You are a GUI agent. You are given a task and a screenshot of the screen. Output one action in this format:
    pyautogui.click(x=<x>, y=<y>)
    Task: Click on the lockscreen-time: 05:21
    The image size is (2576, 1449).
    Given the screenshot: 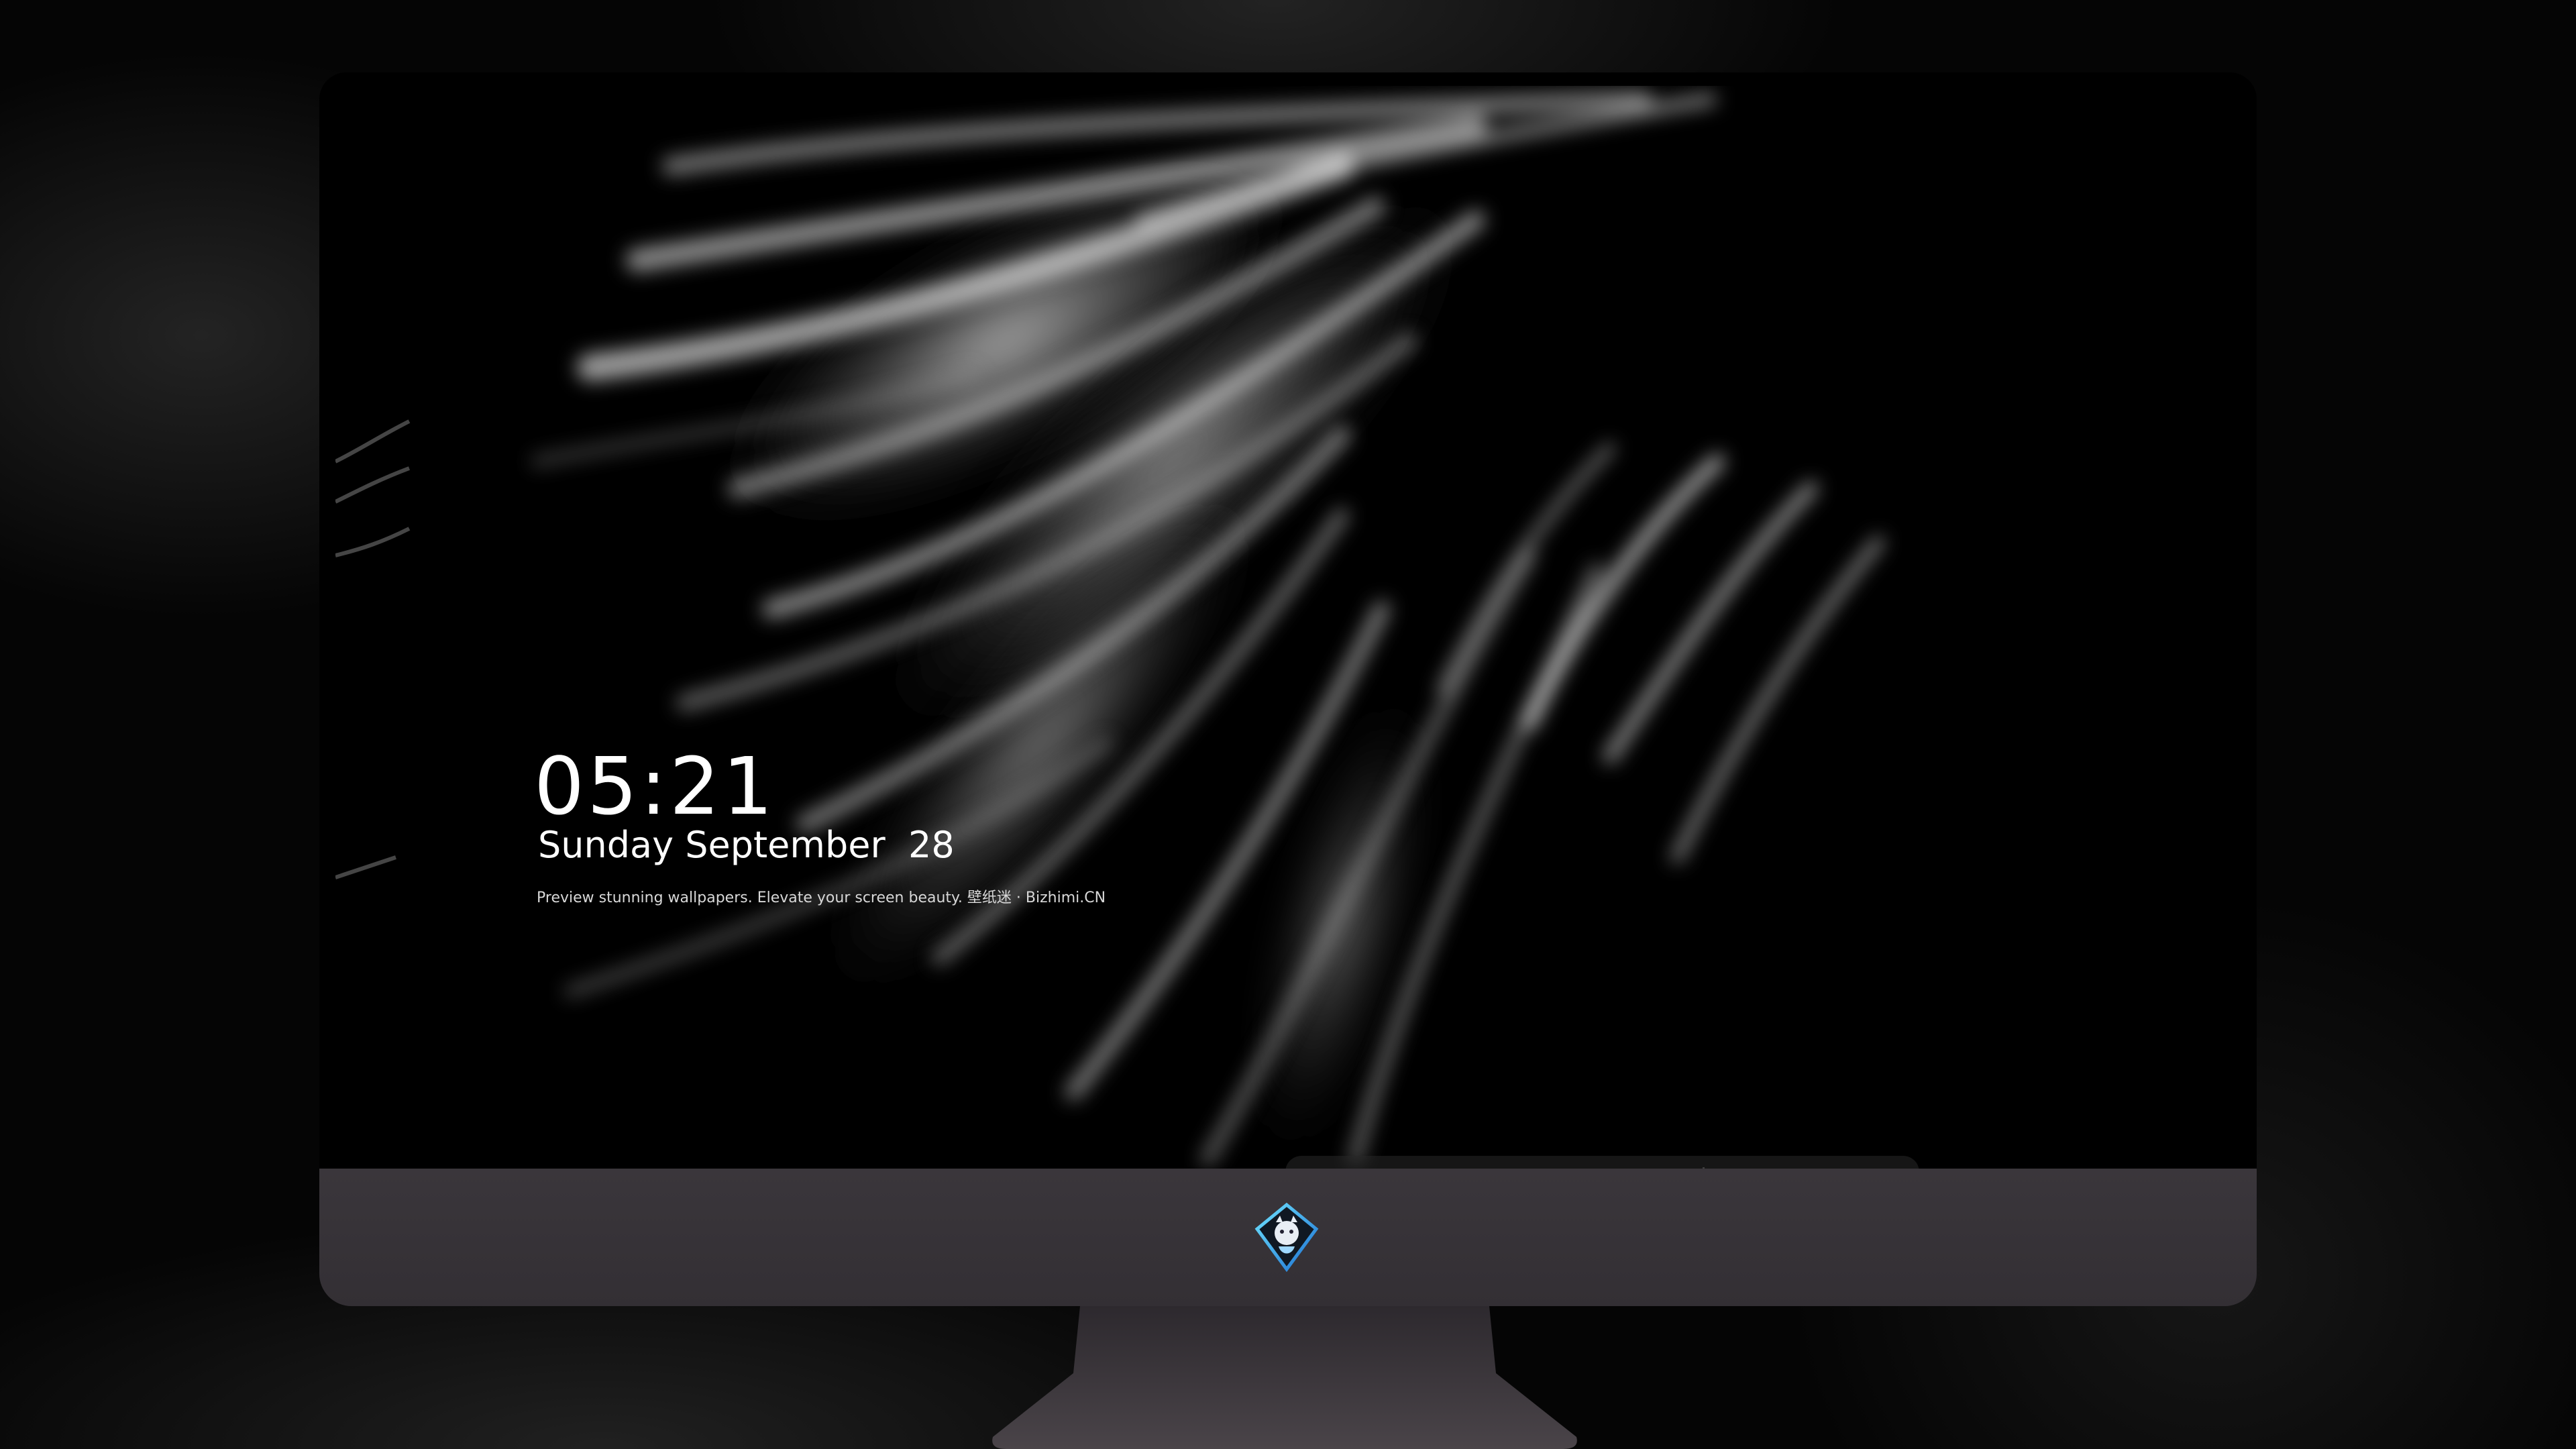 What is the action you would take?
    pyautogui.click(x=655, y=786)
    